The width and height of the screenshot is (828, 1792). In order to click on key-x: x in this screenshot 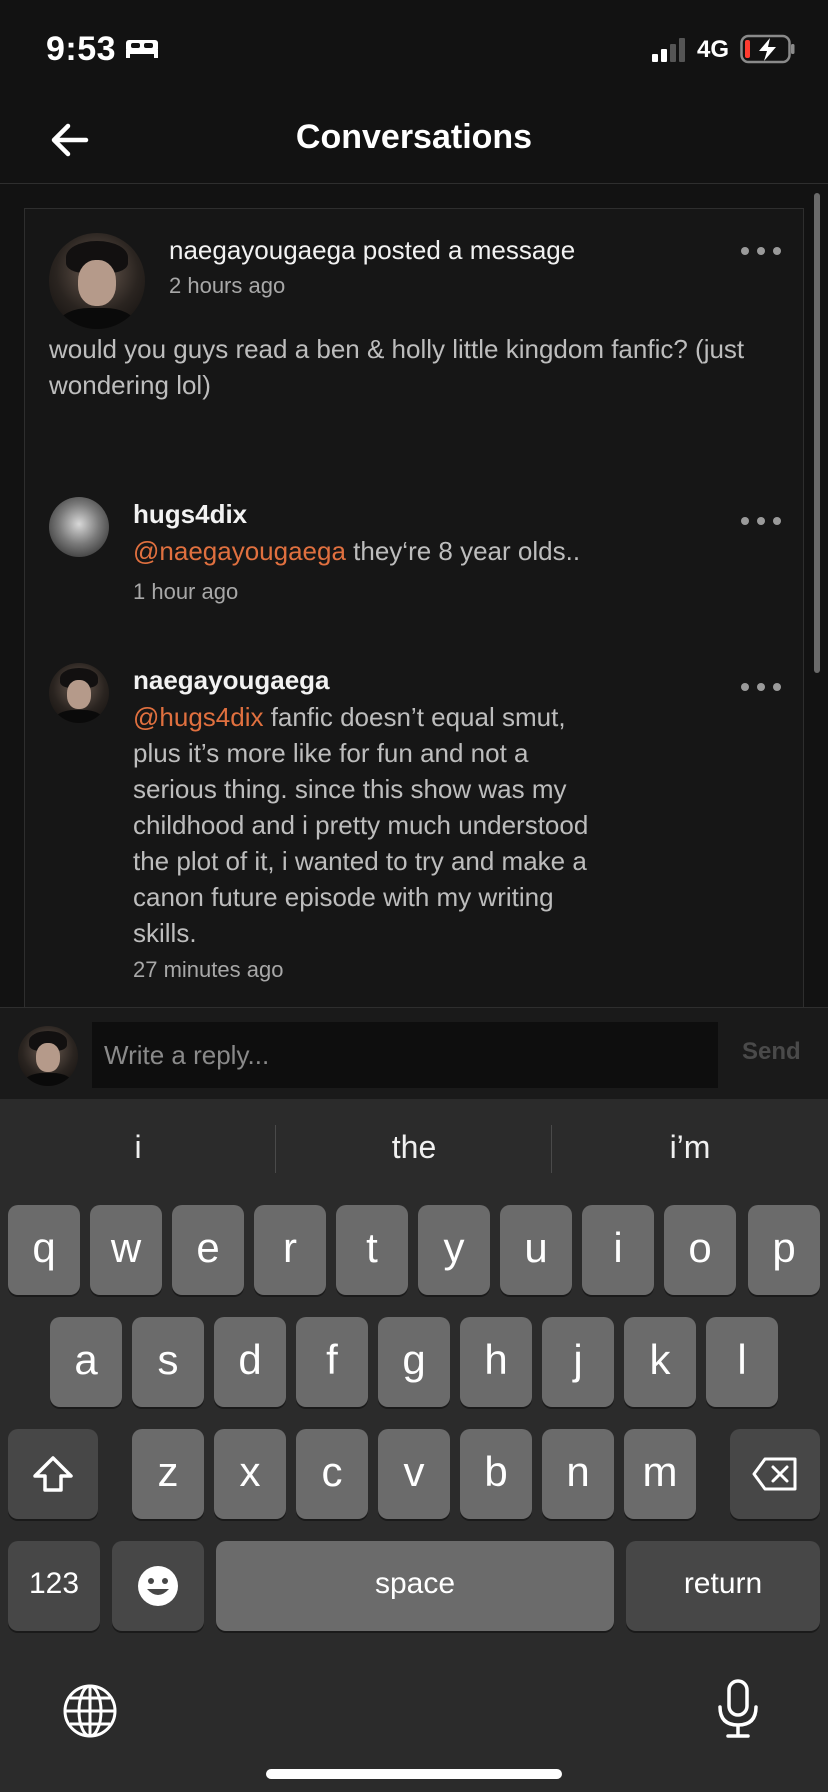, I will do `click(250, 1474)`.